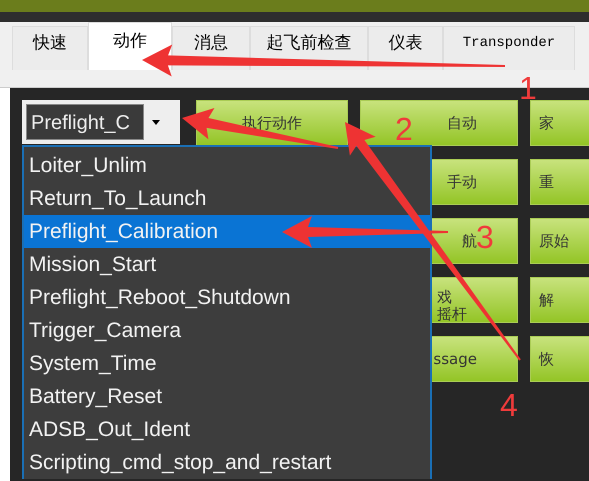 This screenshot has width=589, height=481. Describe the element at coordinates (559, 123) in the screenshot. I see `action-button: 家` at that location.